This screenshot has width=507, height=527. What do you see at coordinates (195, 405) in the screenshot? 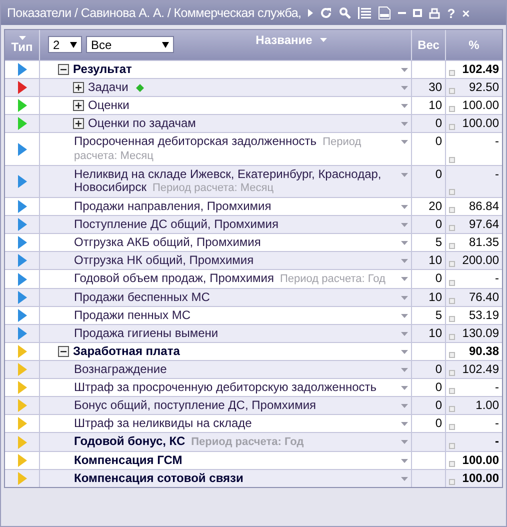
I see `indicator-name: Бонус общий, поступление ДС, Промхимия` at bounding box center [195, 405].